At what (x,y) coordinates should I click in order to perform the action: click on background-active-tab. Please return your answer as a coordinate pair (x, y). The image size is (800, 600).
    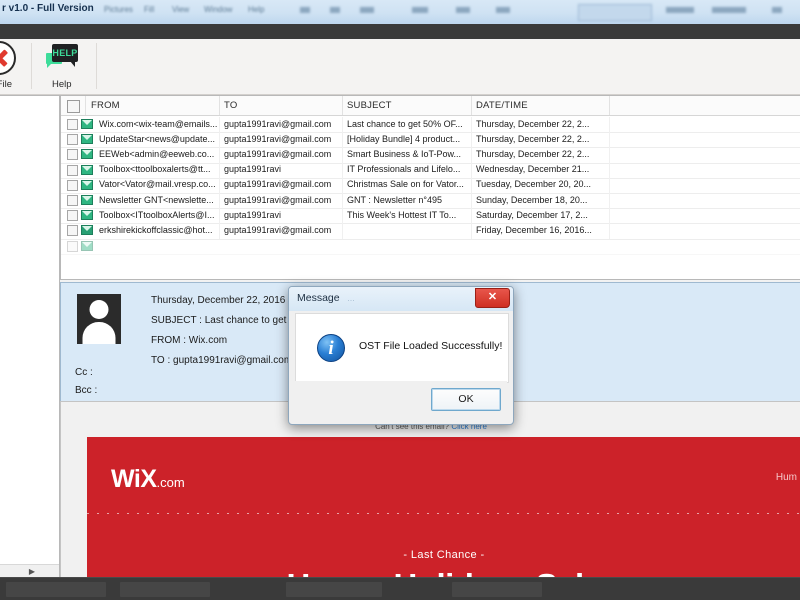
    Looking at the image, I should click on (615, 12).